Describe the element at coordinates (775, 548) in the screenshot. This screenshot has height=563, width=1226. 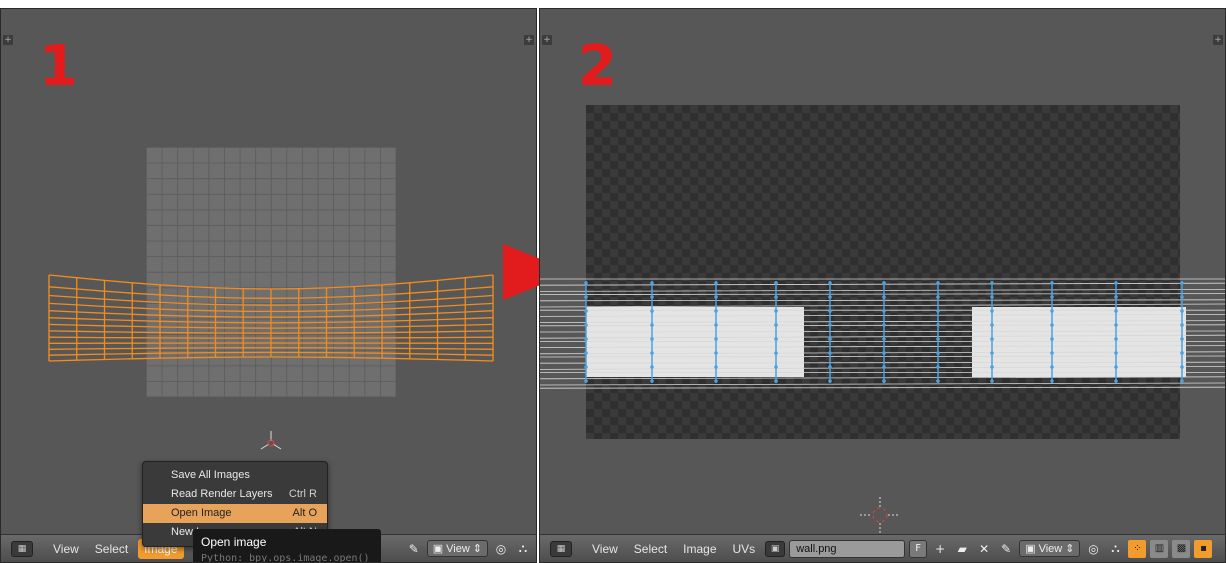
I see `image-browse-icon: ▣` at that location.